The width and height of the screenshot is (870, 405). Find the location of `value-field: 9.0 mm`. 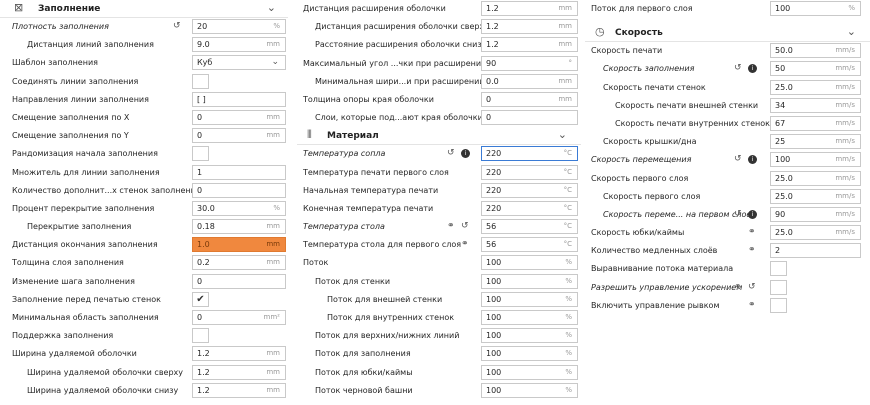

value-field: 9.0 mm is located at coordinates (239, 45).